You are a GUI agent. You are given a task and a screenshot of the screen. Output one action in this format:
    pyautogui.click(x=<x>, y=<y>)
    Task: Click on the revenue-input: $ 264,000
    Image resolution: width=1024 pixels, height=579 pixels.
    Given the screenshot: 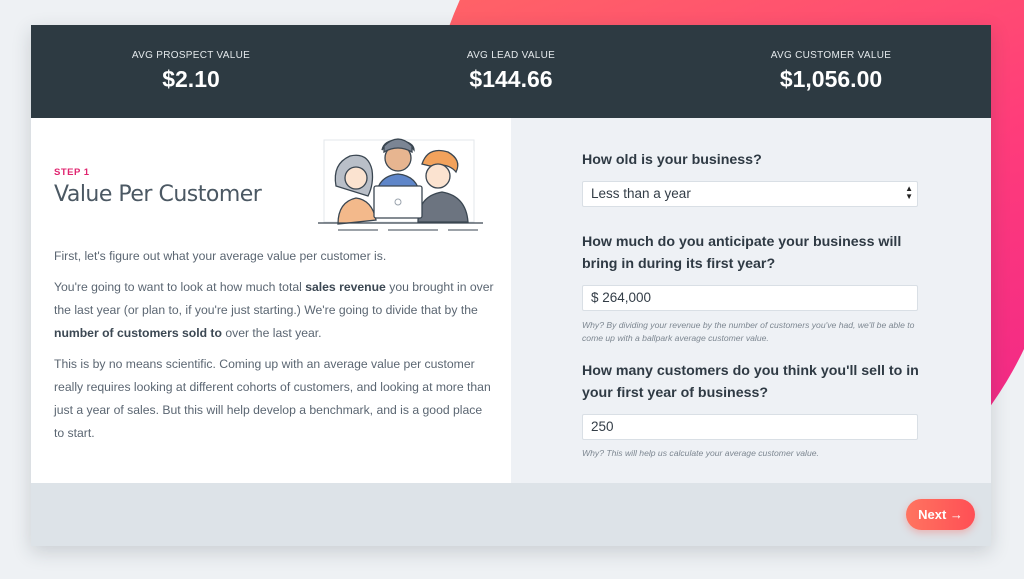 What is the action you would take?
    pyautogui.click(x=750, y=298)
    